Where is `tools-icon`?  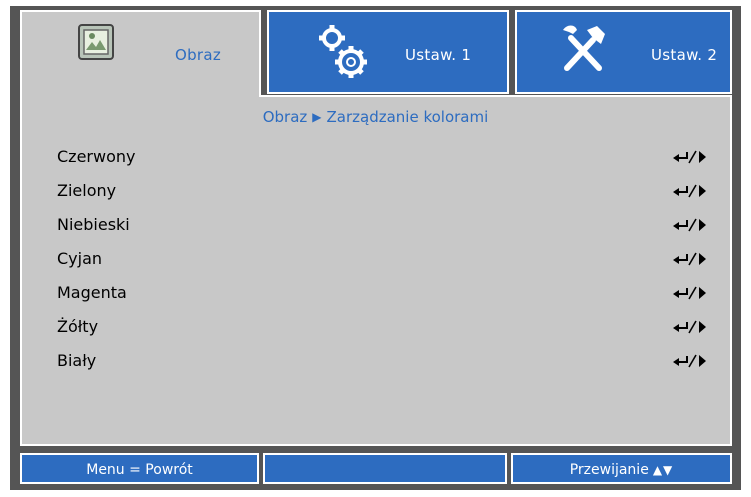 tools-icon is located at coordinates (583, 52).